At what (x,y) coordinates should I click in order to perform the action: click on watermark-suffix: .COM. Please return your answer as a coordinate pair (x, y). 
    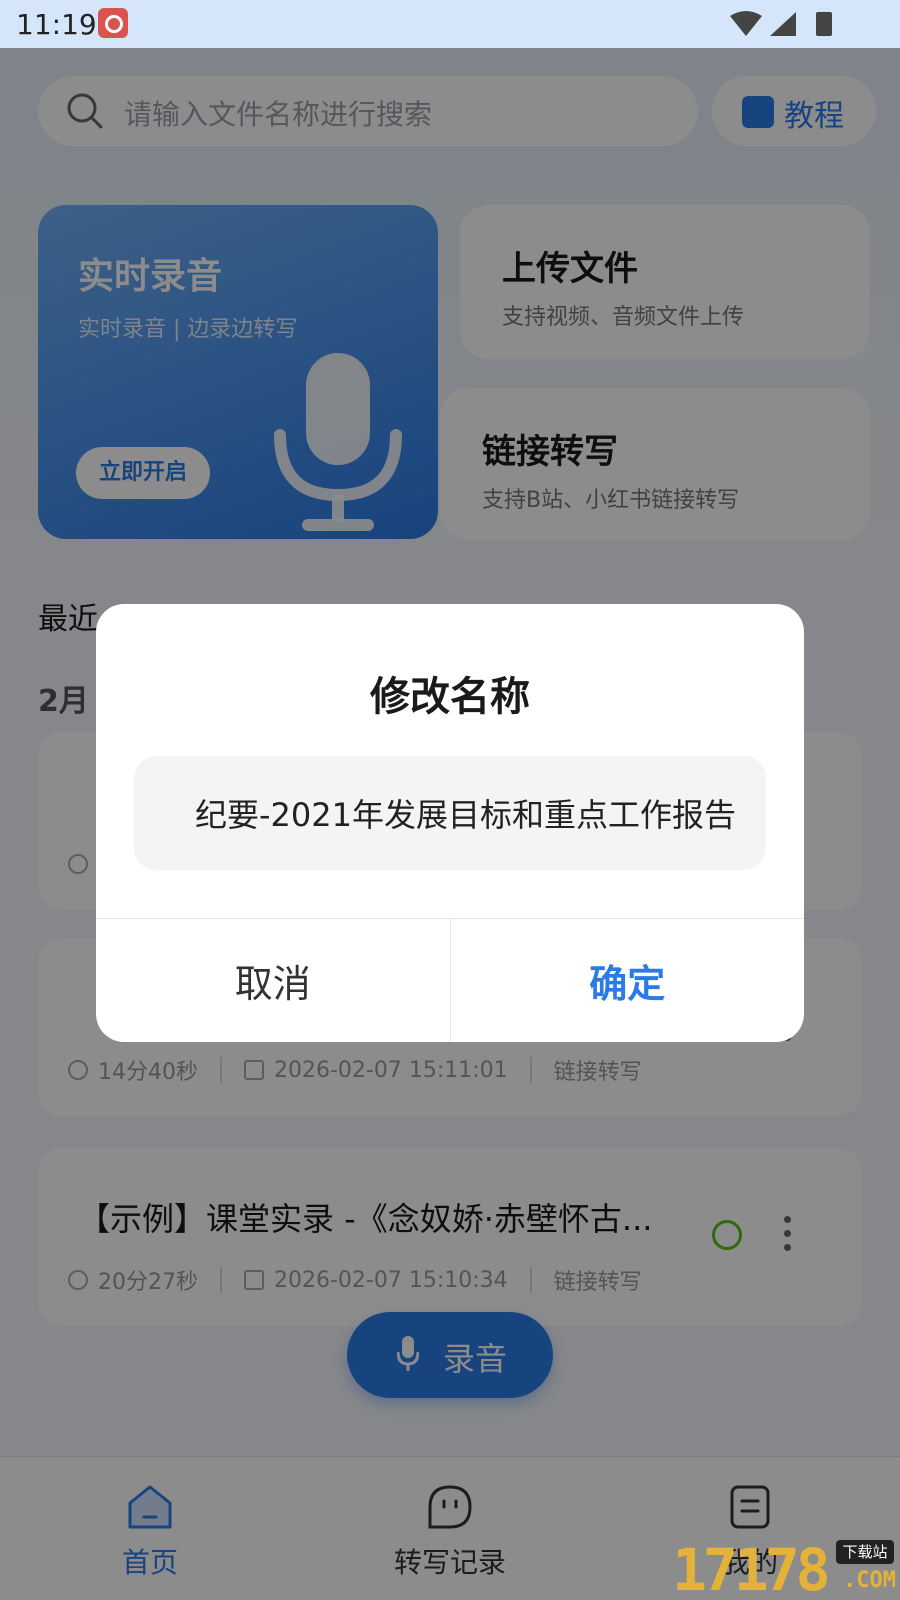
    Looking at the image, I should click on (869, 1580).